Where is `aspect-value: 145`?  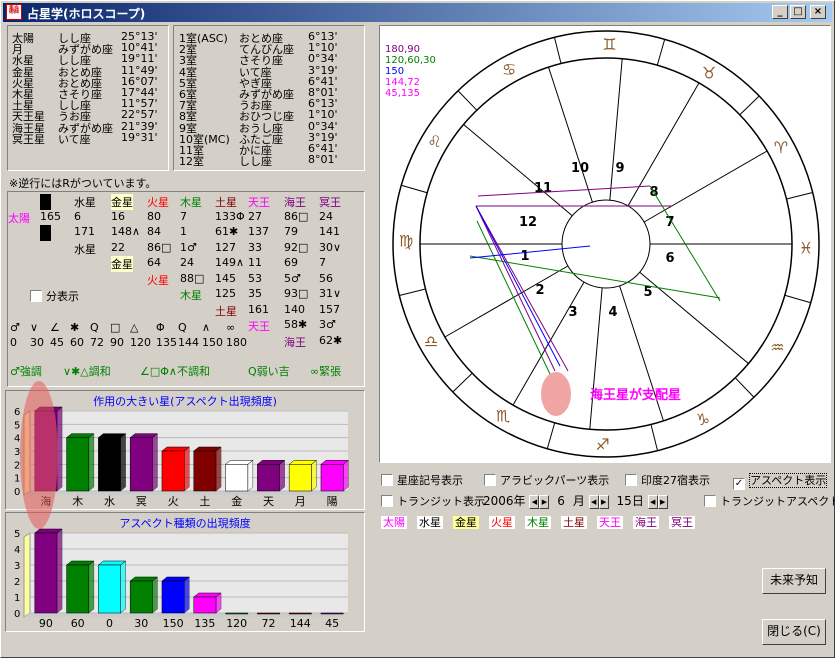
aspect-value: 145 is located at coordinates (225, 278).